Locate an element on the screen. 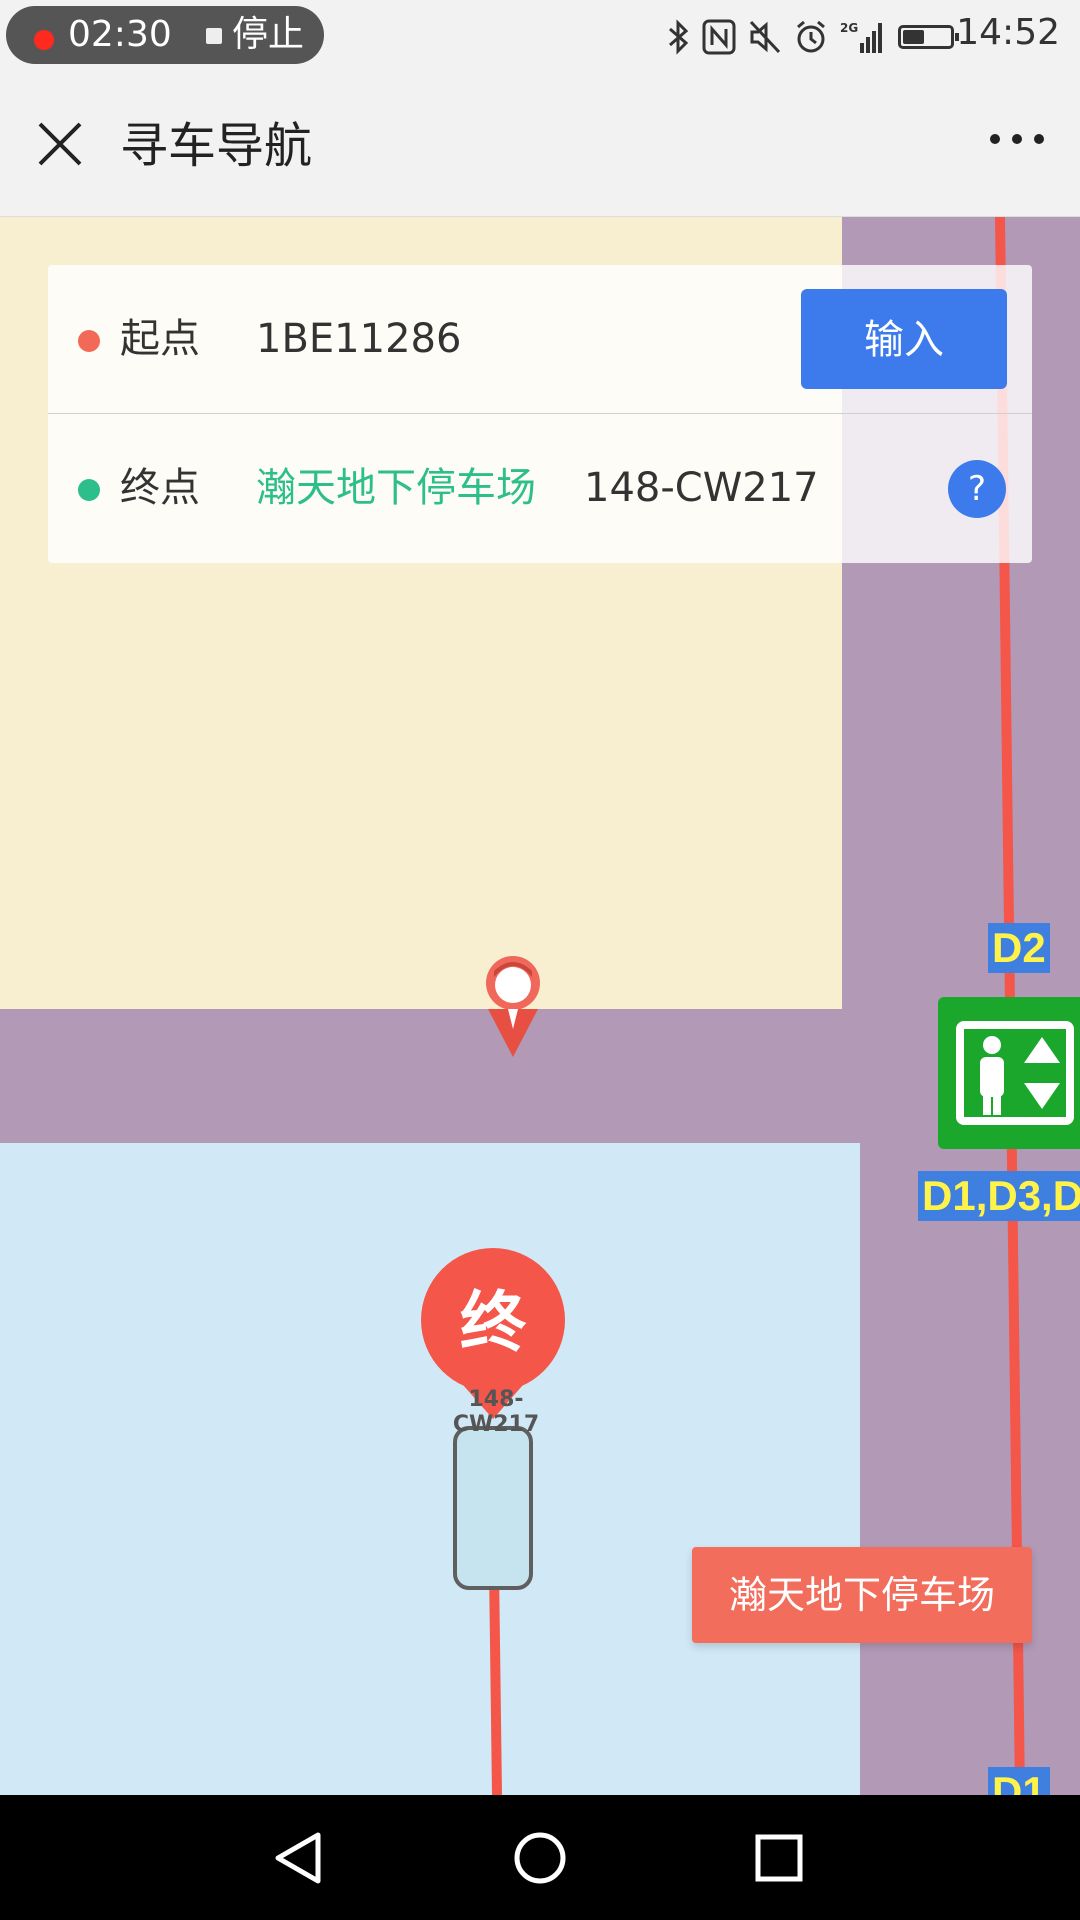  start-value: 1BE11286 is located at coordinates (359, 339).